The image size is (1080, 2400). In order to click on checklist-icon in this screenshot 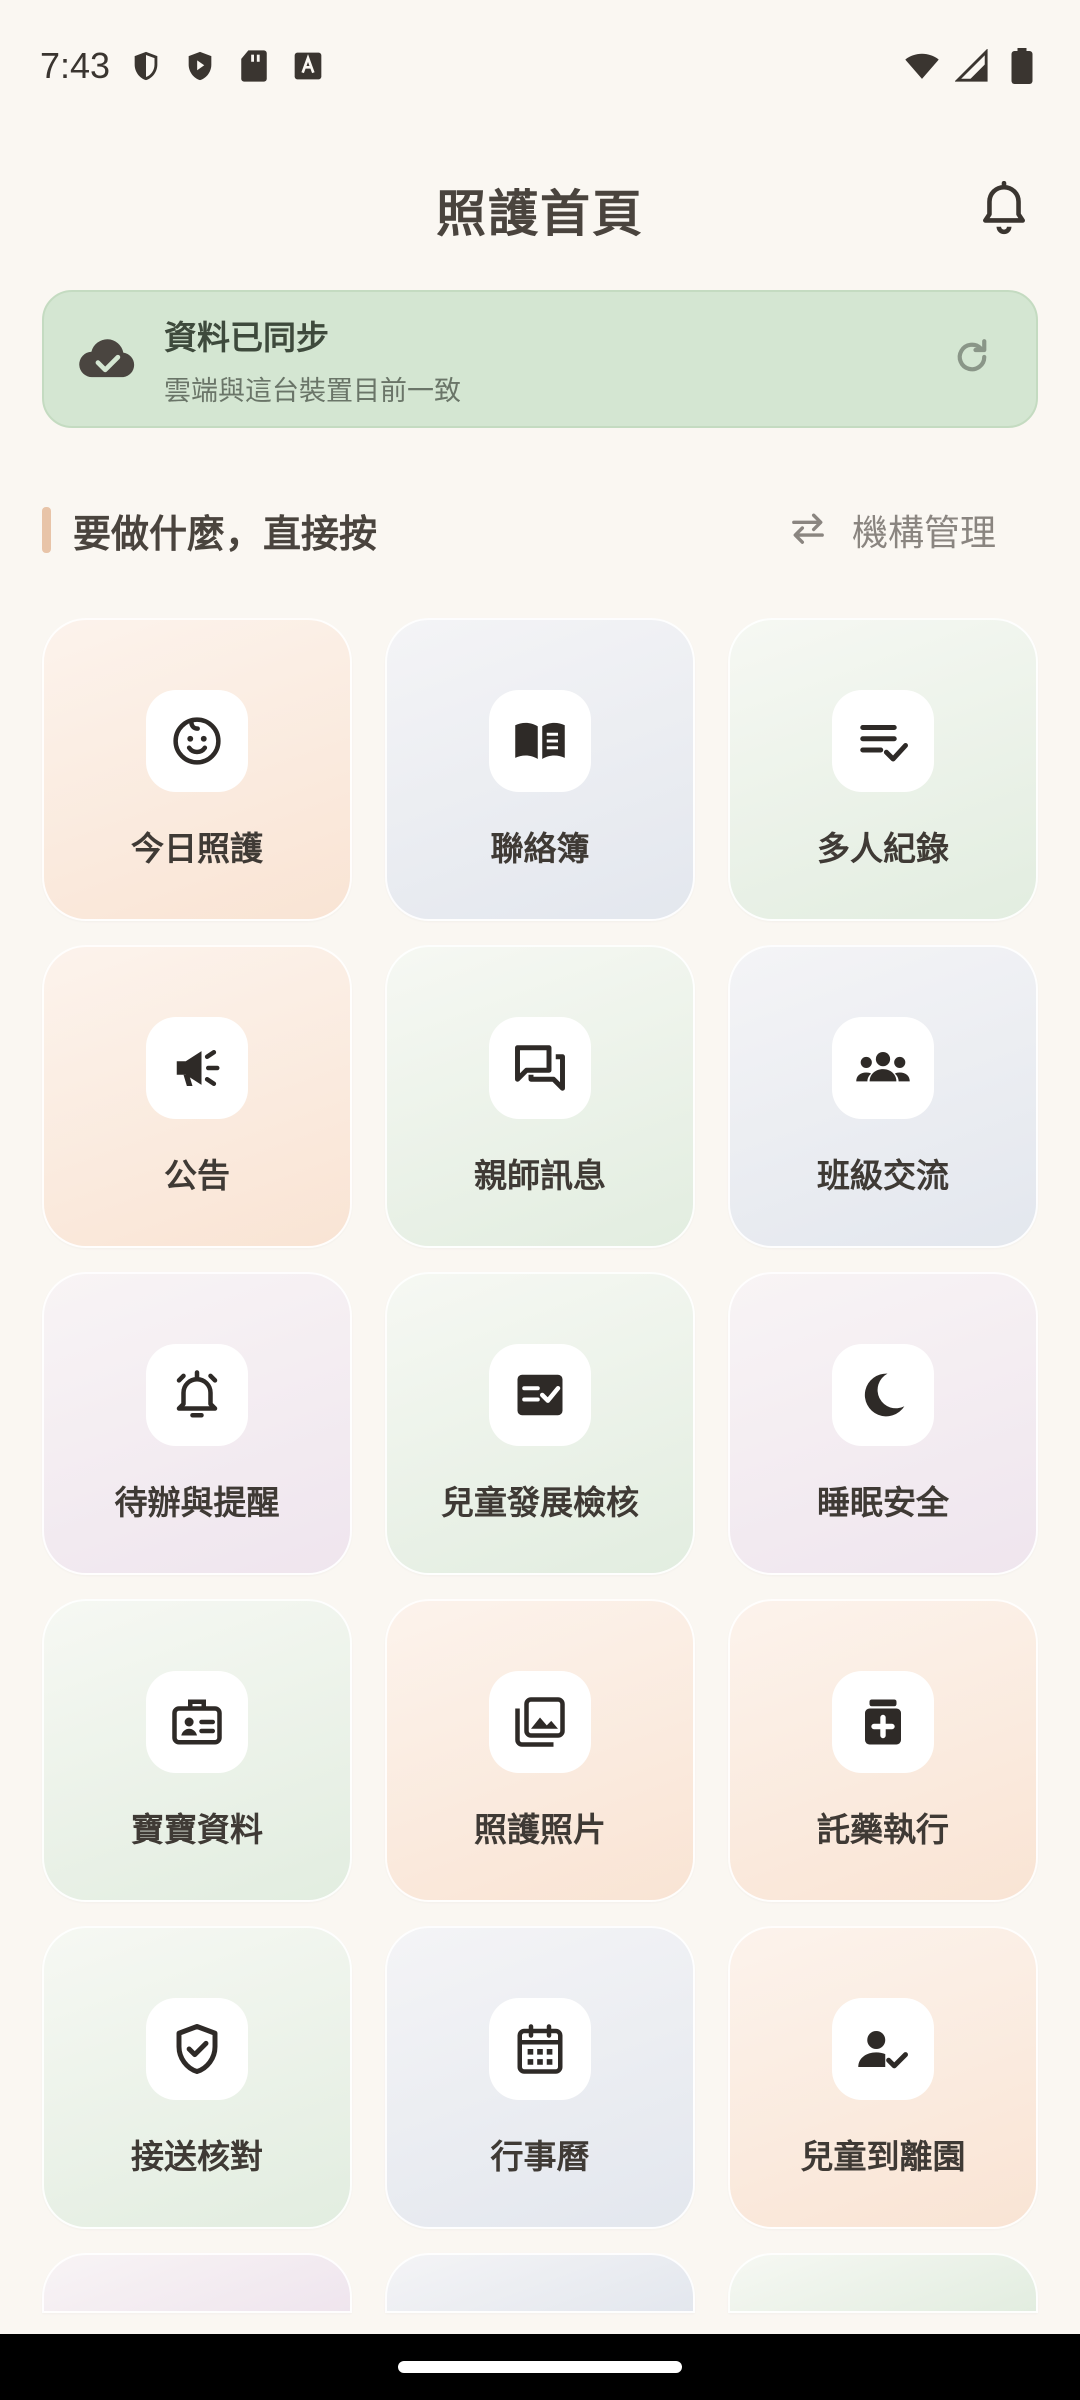, I will do `click(883, 741)`.